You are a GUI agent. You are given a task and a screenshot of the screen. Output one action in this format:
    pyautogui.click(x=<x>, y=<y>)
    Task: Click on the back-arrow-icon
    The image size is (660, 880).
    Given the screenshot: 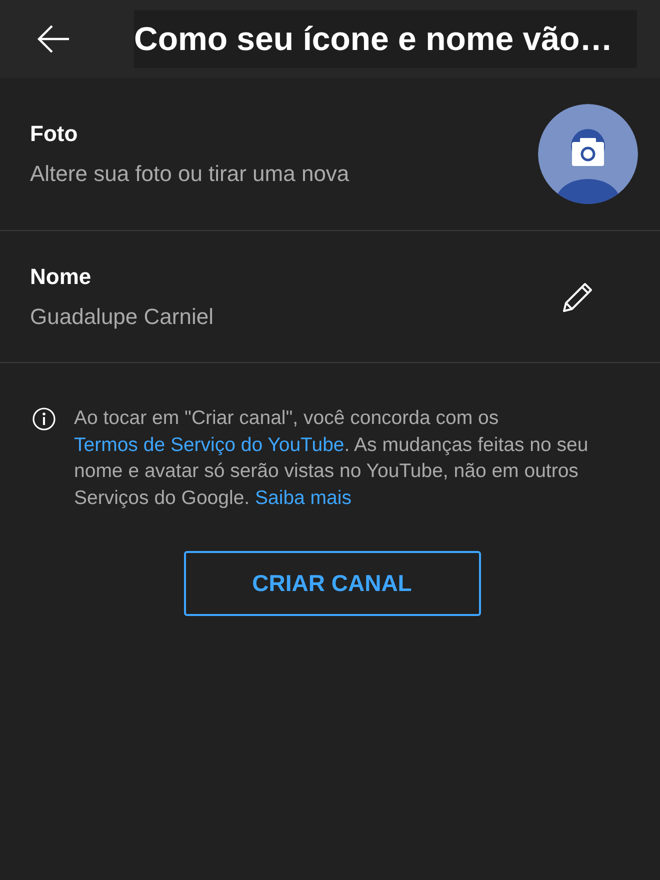 What is the action you would take?
    pyautogui.click(x=53, y=39)
    